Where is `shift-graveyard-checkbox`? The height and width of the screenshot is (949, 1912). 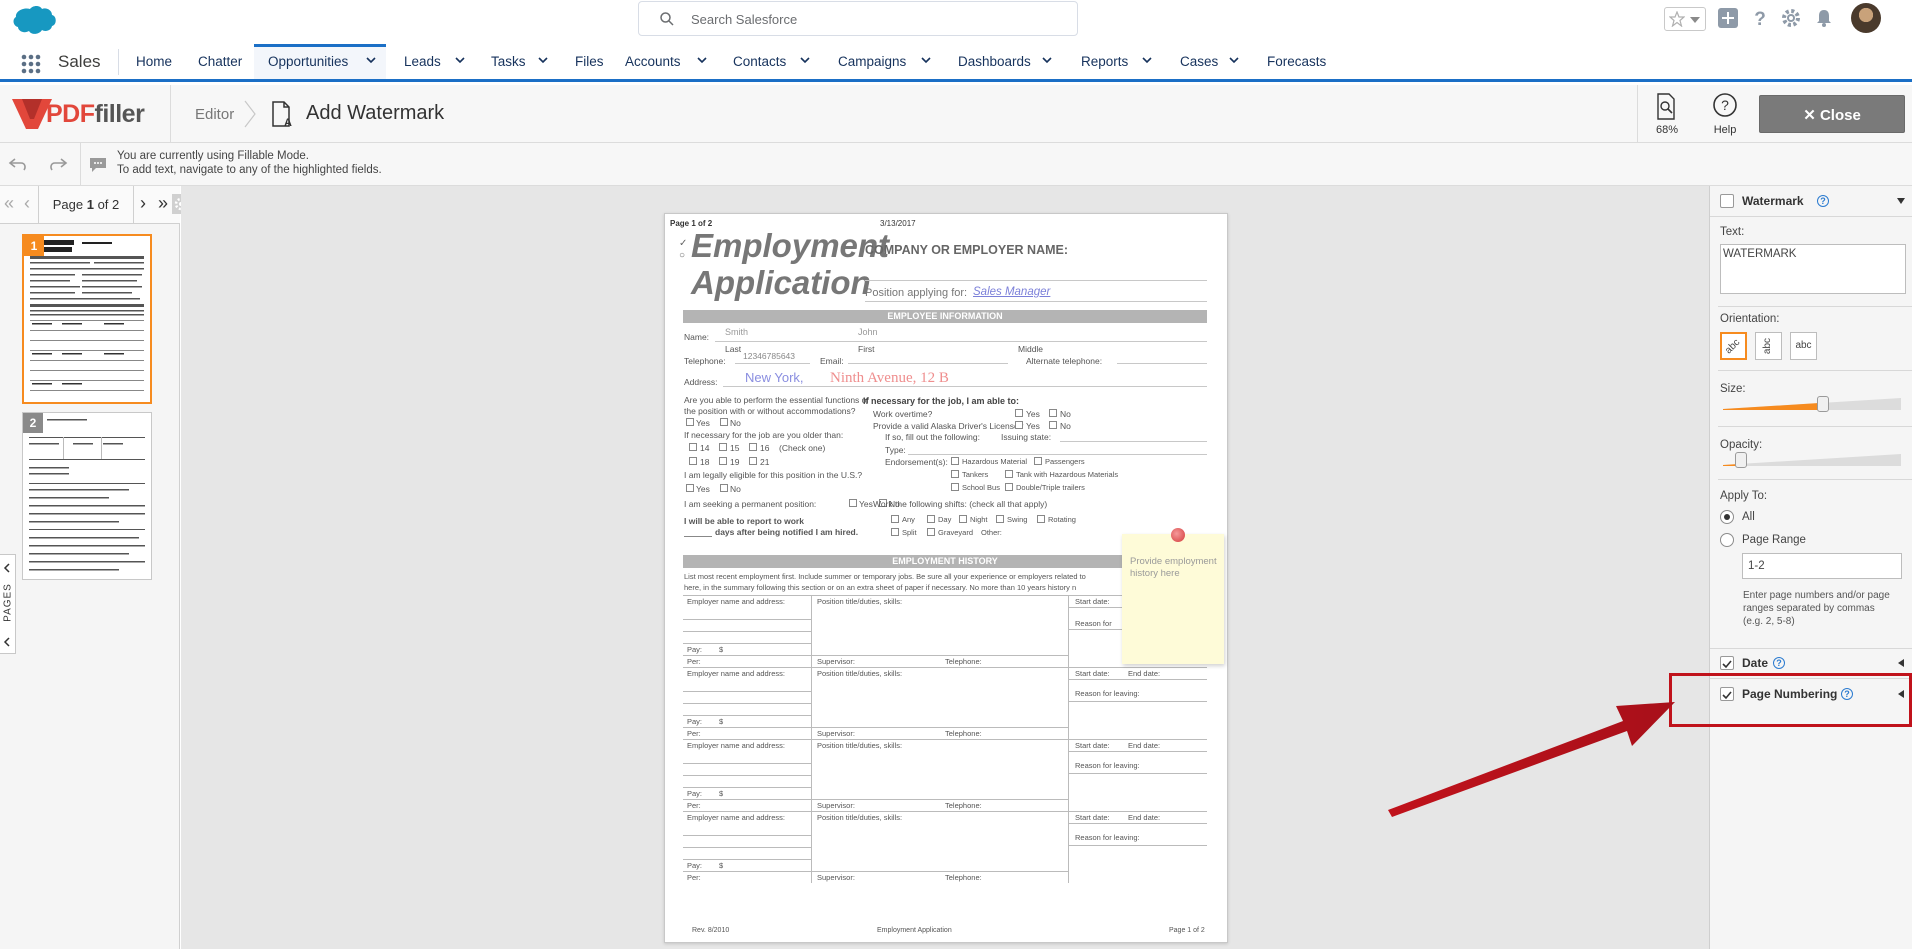
shift-graveyard-checkbox is located at coordinates (931, 532).